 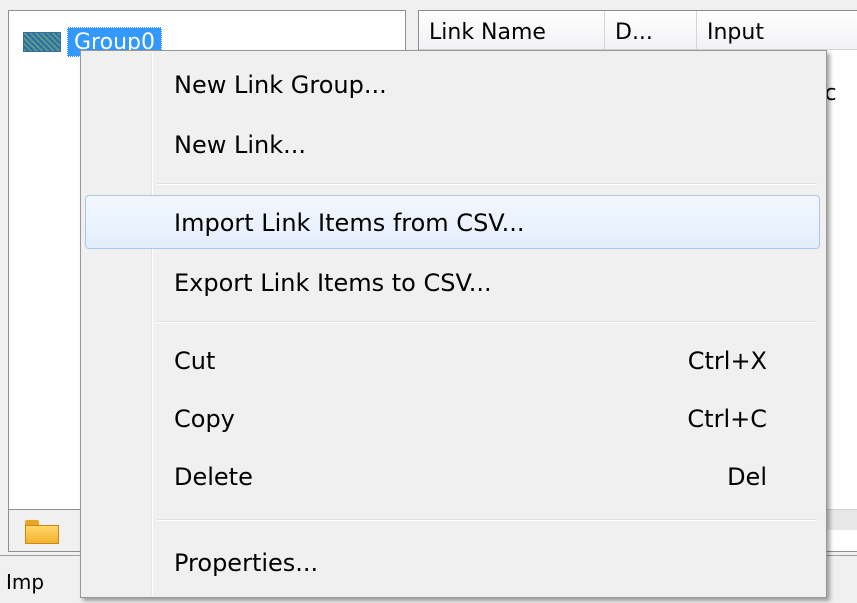 What do you see at coordinates (452, 476) in the screenshot?
I see `menu-item-delete: Delete Del` at bounding box center [452, 476].